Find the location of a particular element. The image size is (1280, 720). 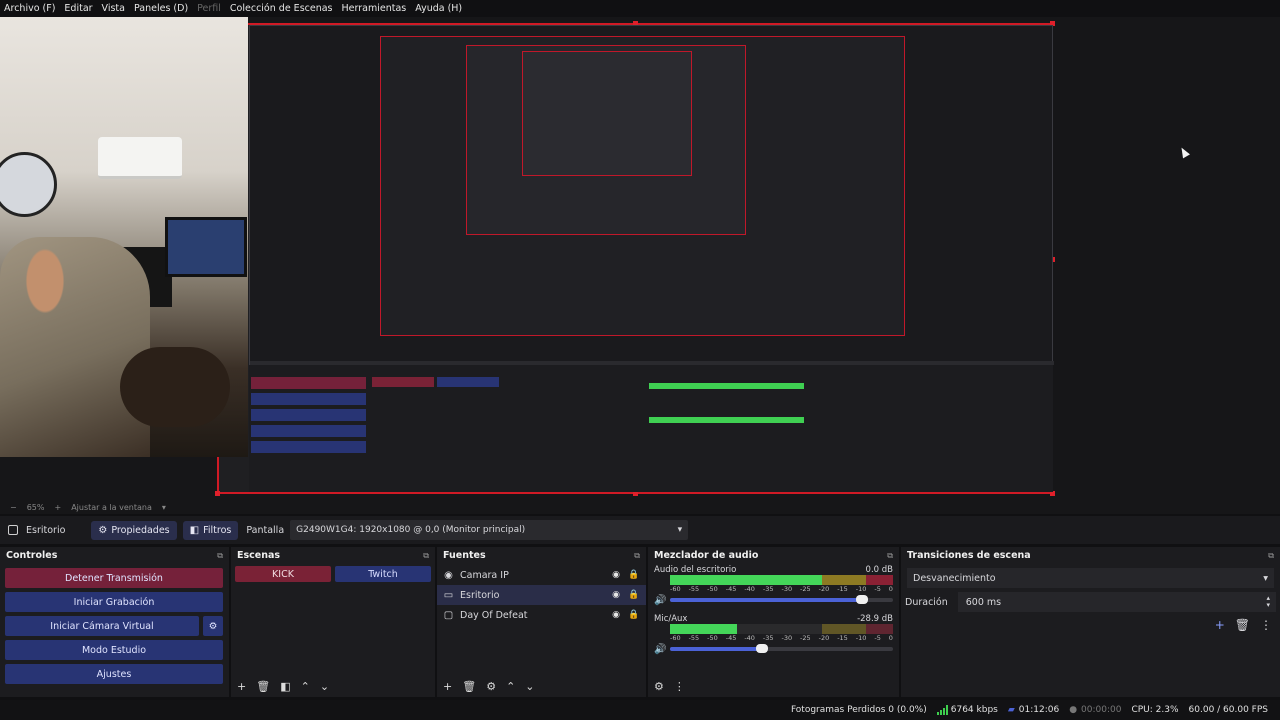

bitrate: 6764 kbps is located at coordinates (967, 710).